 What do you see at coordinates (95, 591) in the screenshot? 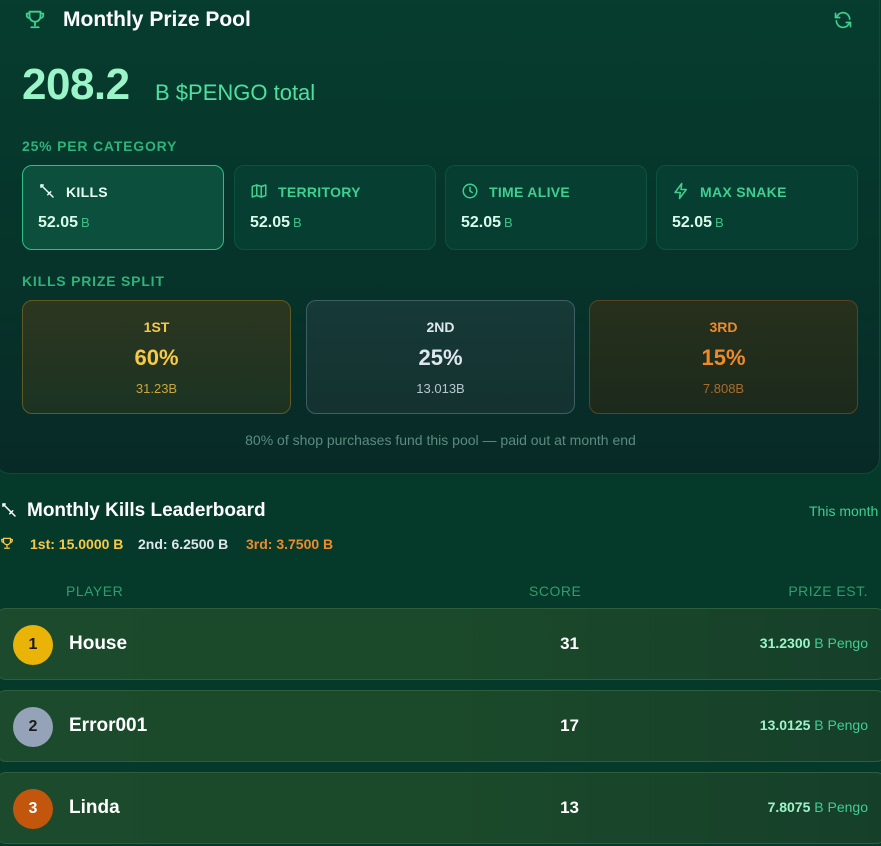
I see `column-header-player: PLAYER` at bounding box center [95, 591].